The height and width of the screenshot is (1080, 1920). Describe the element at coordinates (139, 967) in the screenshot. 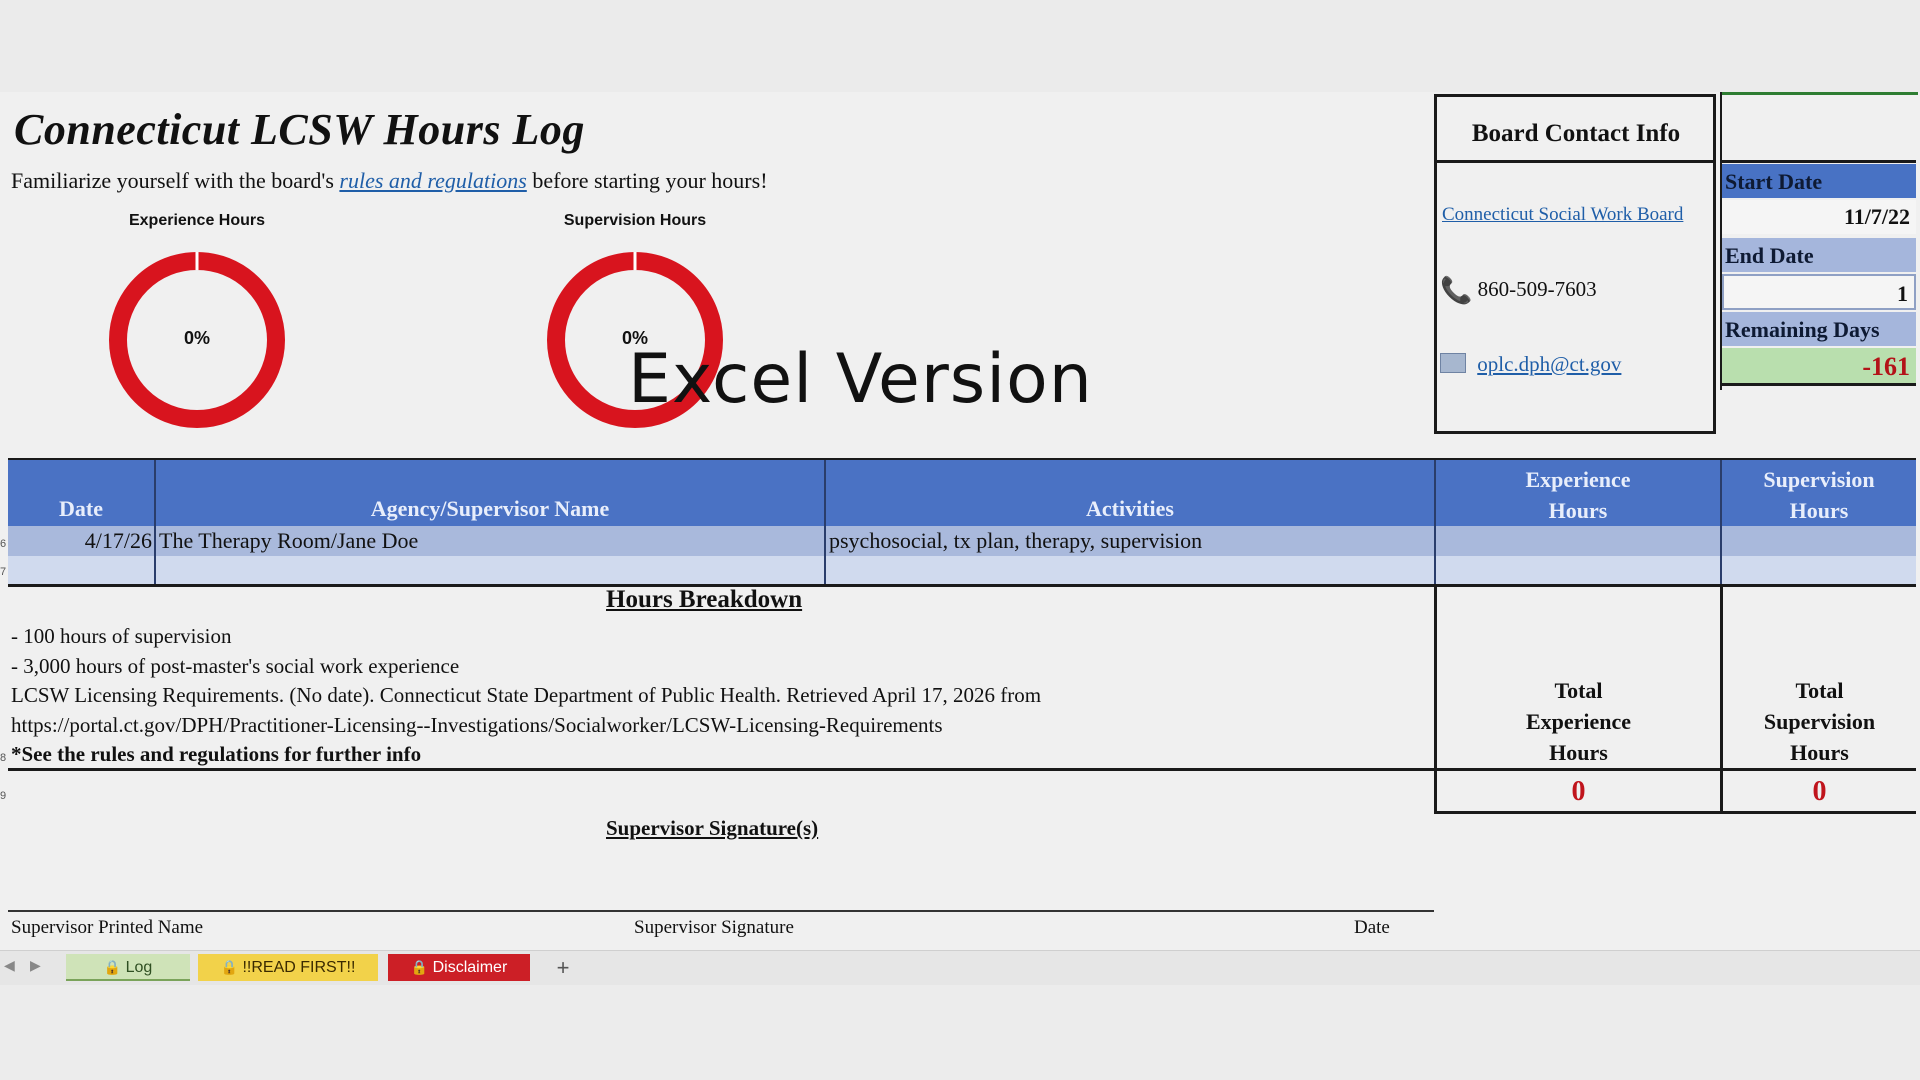

I see `tab-log-label: Log` at that location.